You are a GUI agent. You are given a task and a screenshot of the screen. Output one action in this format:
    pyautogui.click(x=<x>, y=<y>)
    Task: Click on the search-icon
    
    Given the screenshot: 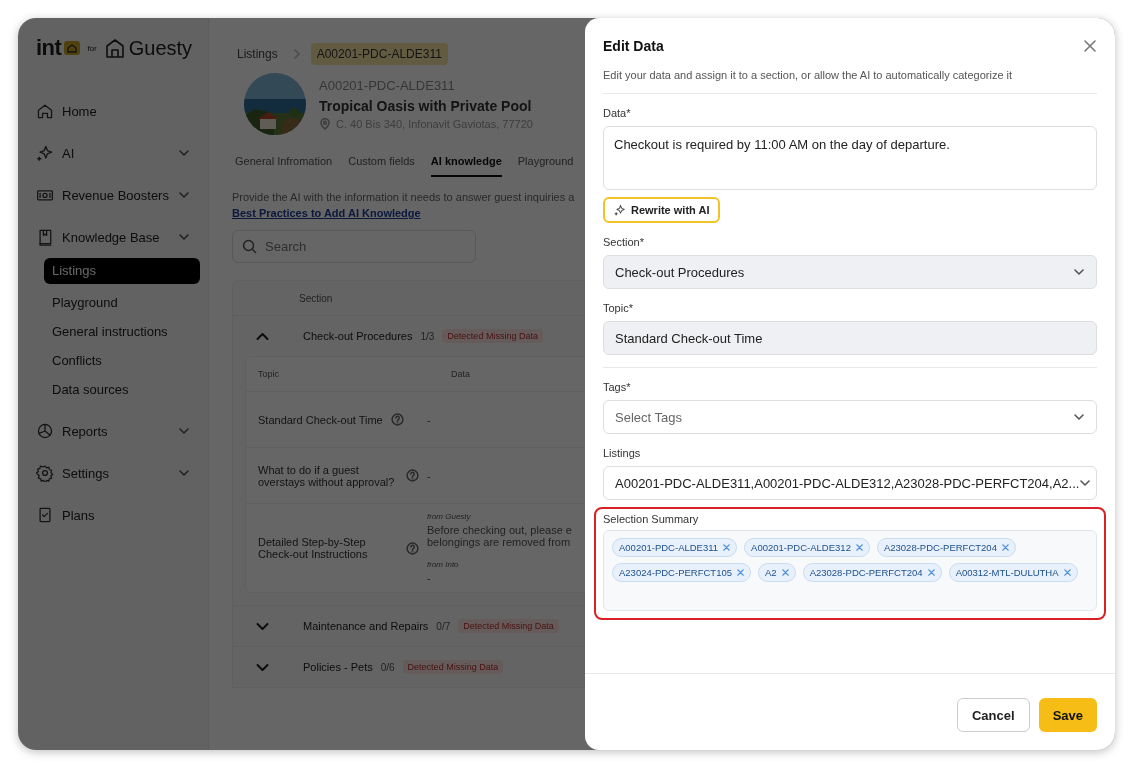 What is the action you would take?
    pyautogui.click(x=249, y=246)
    